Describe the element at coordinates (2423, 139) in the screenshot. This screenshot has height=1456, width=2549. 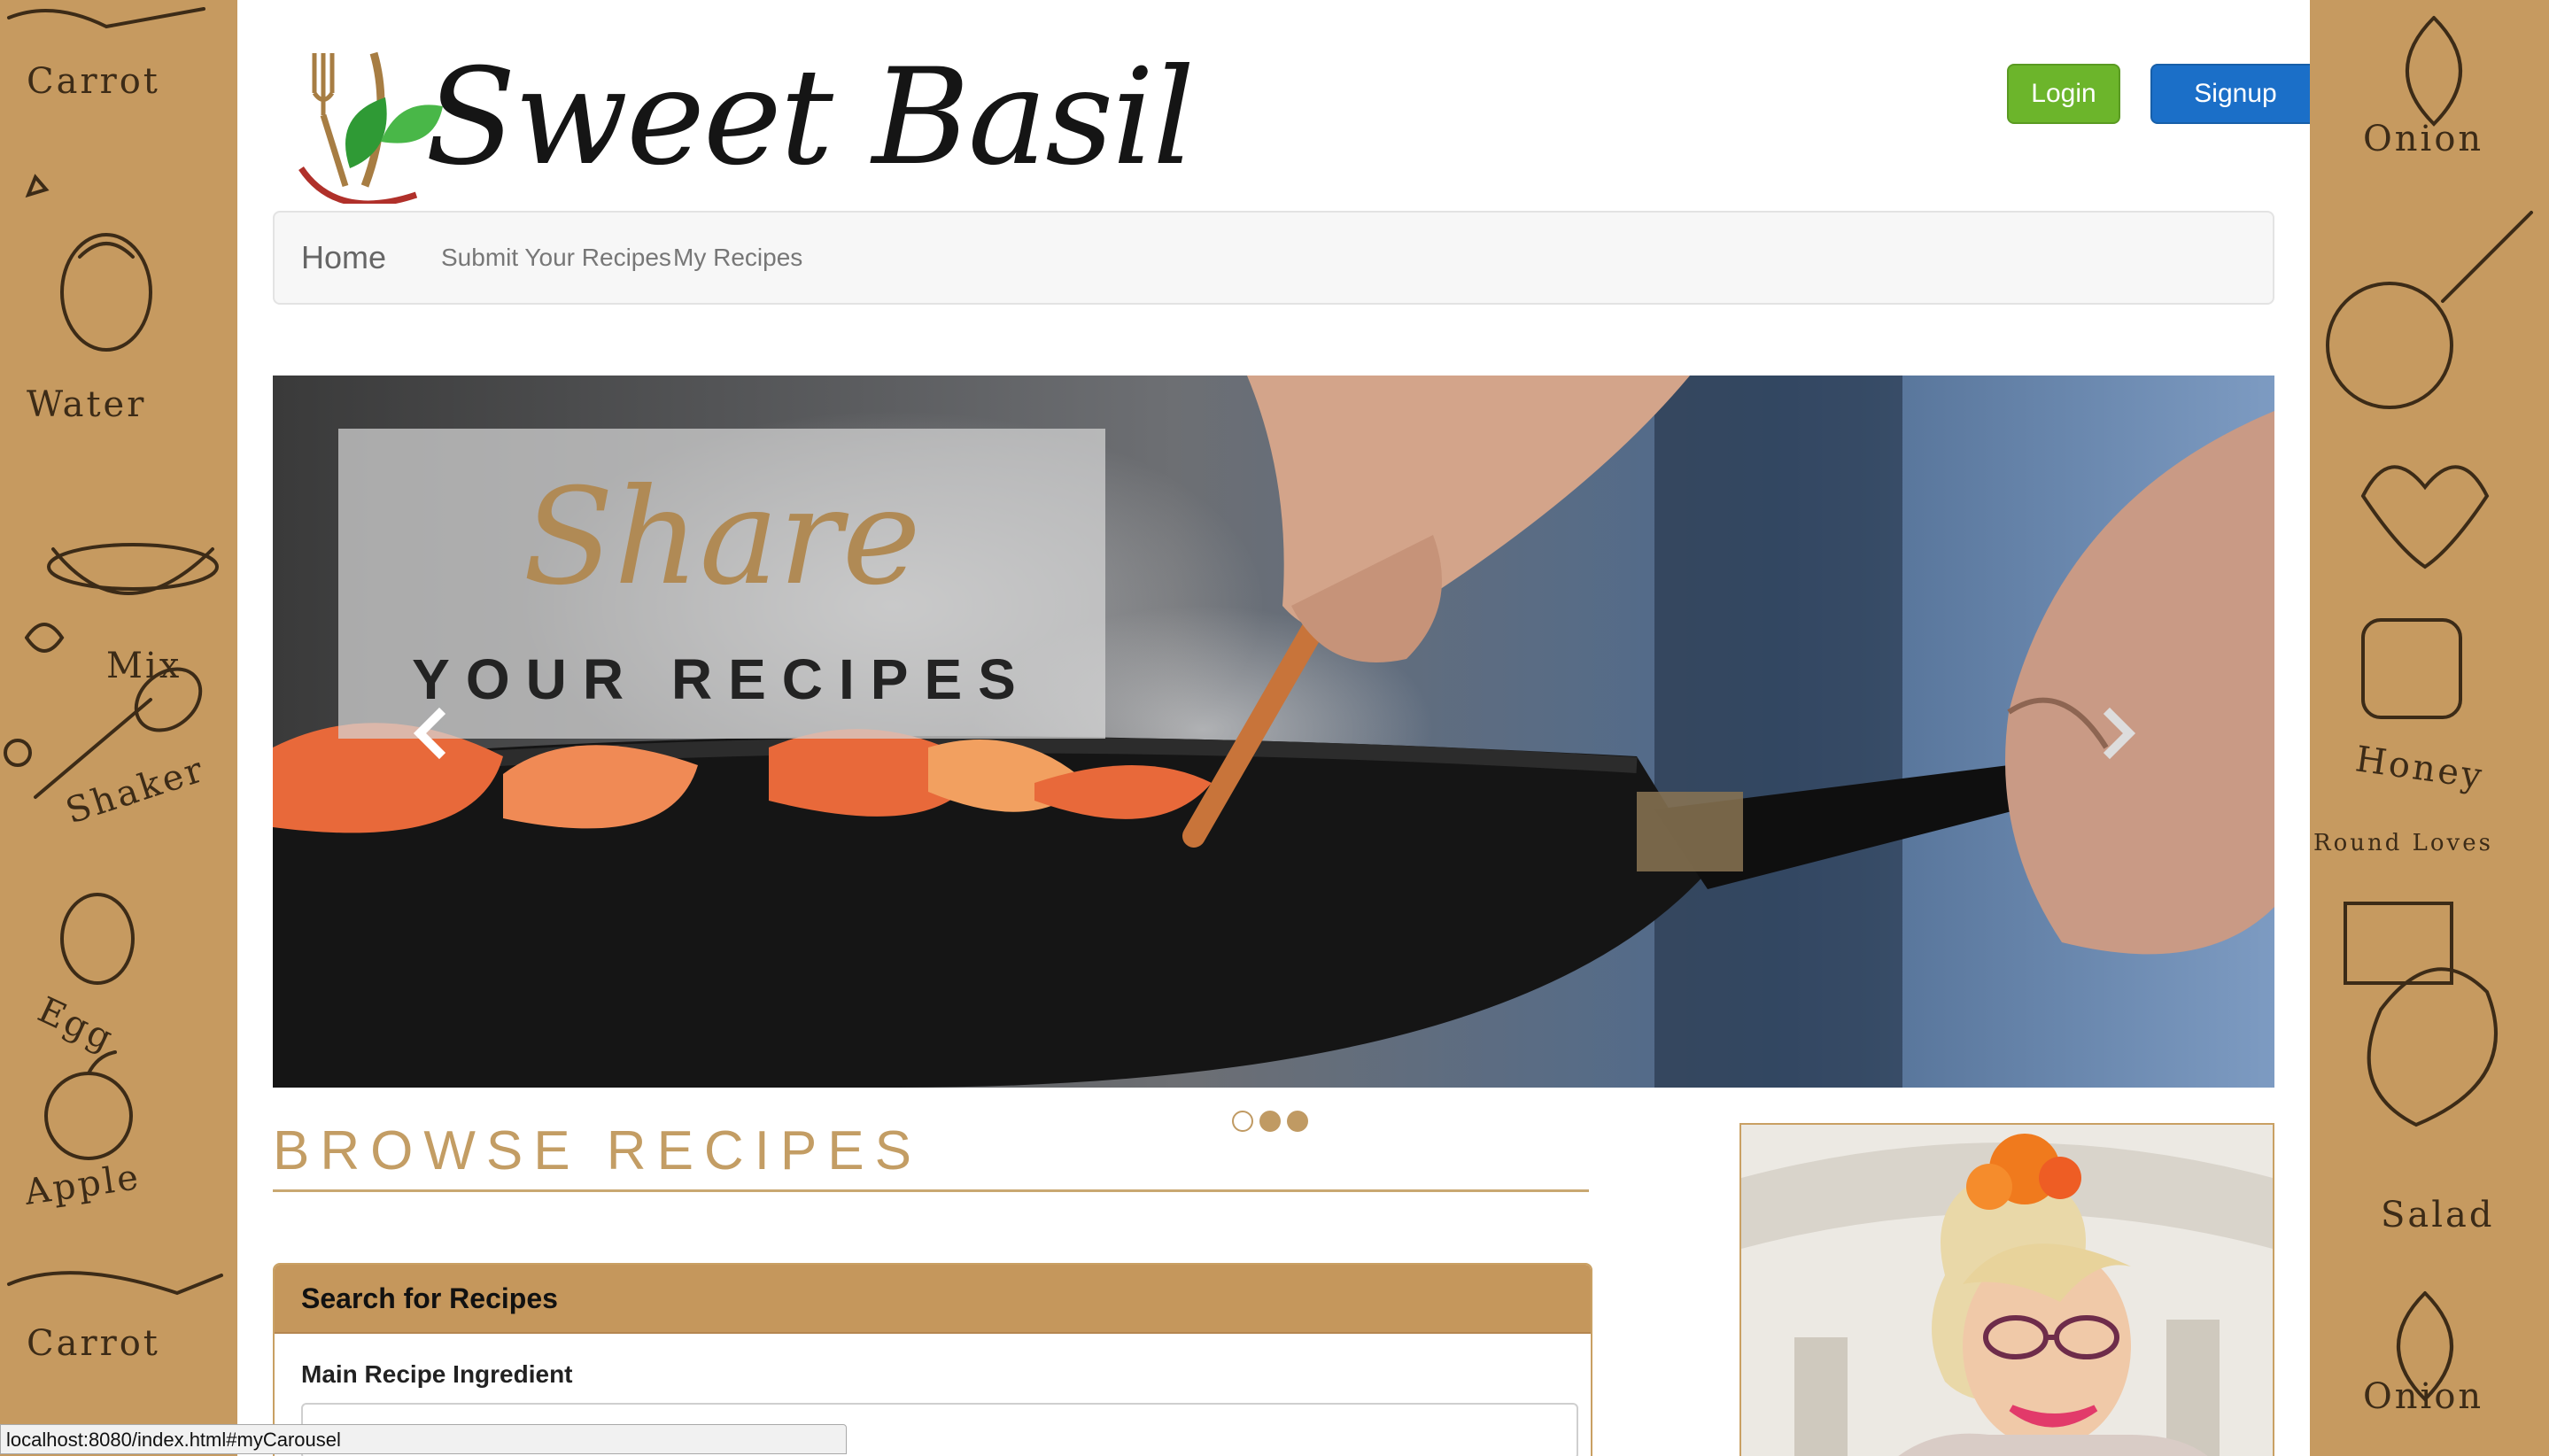
I see `doodle-label-onion: Onion` at that location.